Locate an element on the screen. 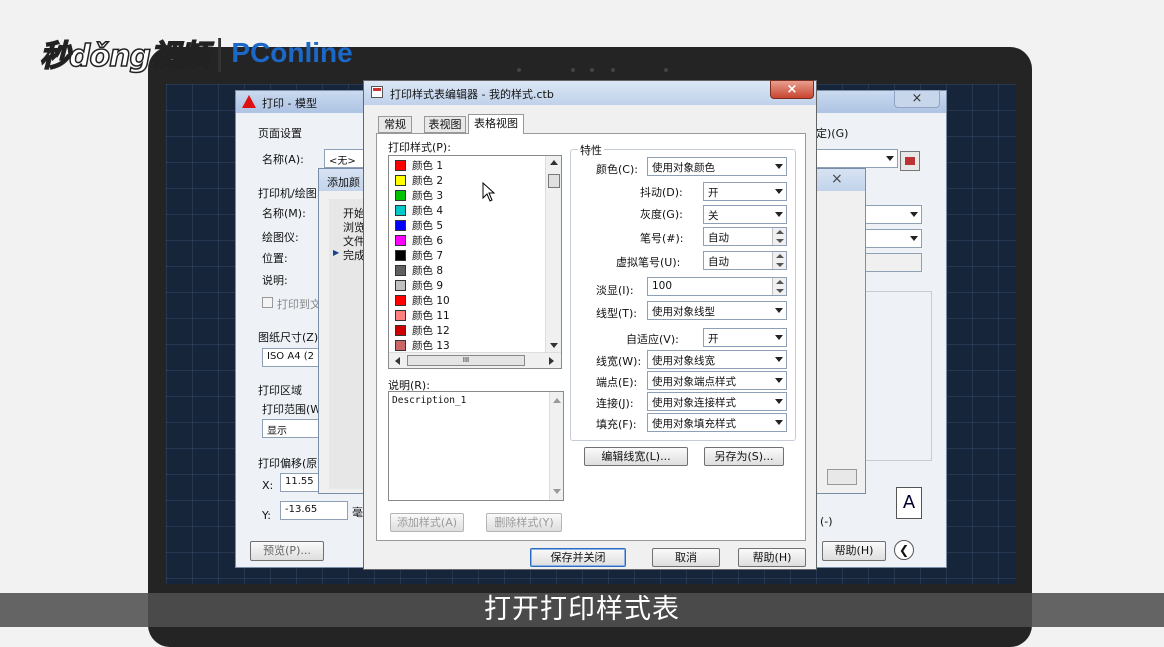 The height and width of the screenshot is (647, 1164). plot-style-item: 颜色 13 is located at coordinates (467, 345).